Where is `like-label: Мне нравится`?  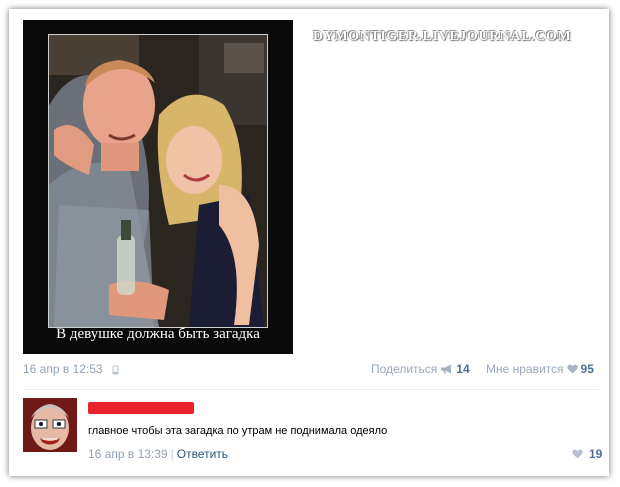
like-label: Мне нравится is located at coordinates (525, 369).